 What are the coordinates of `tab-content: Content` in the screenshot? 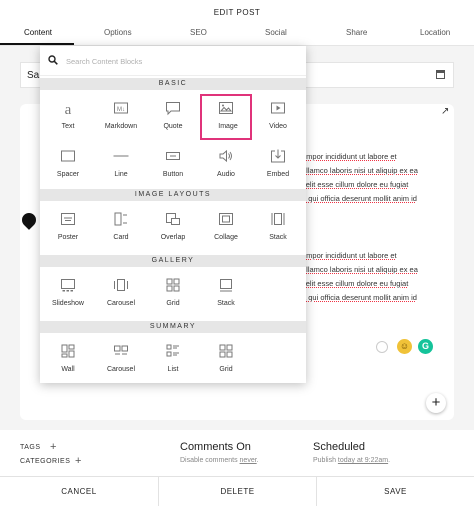 It's located at (38, 32).